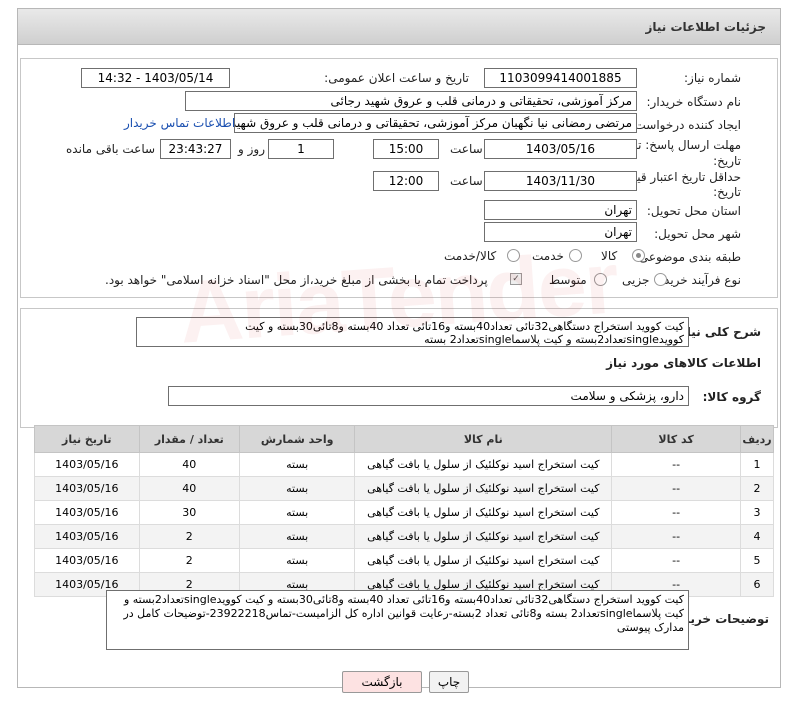 Image resolution: width=789 pixels, height=708 pixels. Describe the element at coordinates (189, 439) in the screenshot. I see `column-header-quantity: تعداد / مقدار` at that location.